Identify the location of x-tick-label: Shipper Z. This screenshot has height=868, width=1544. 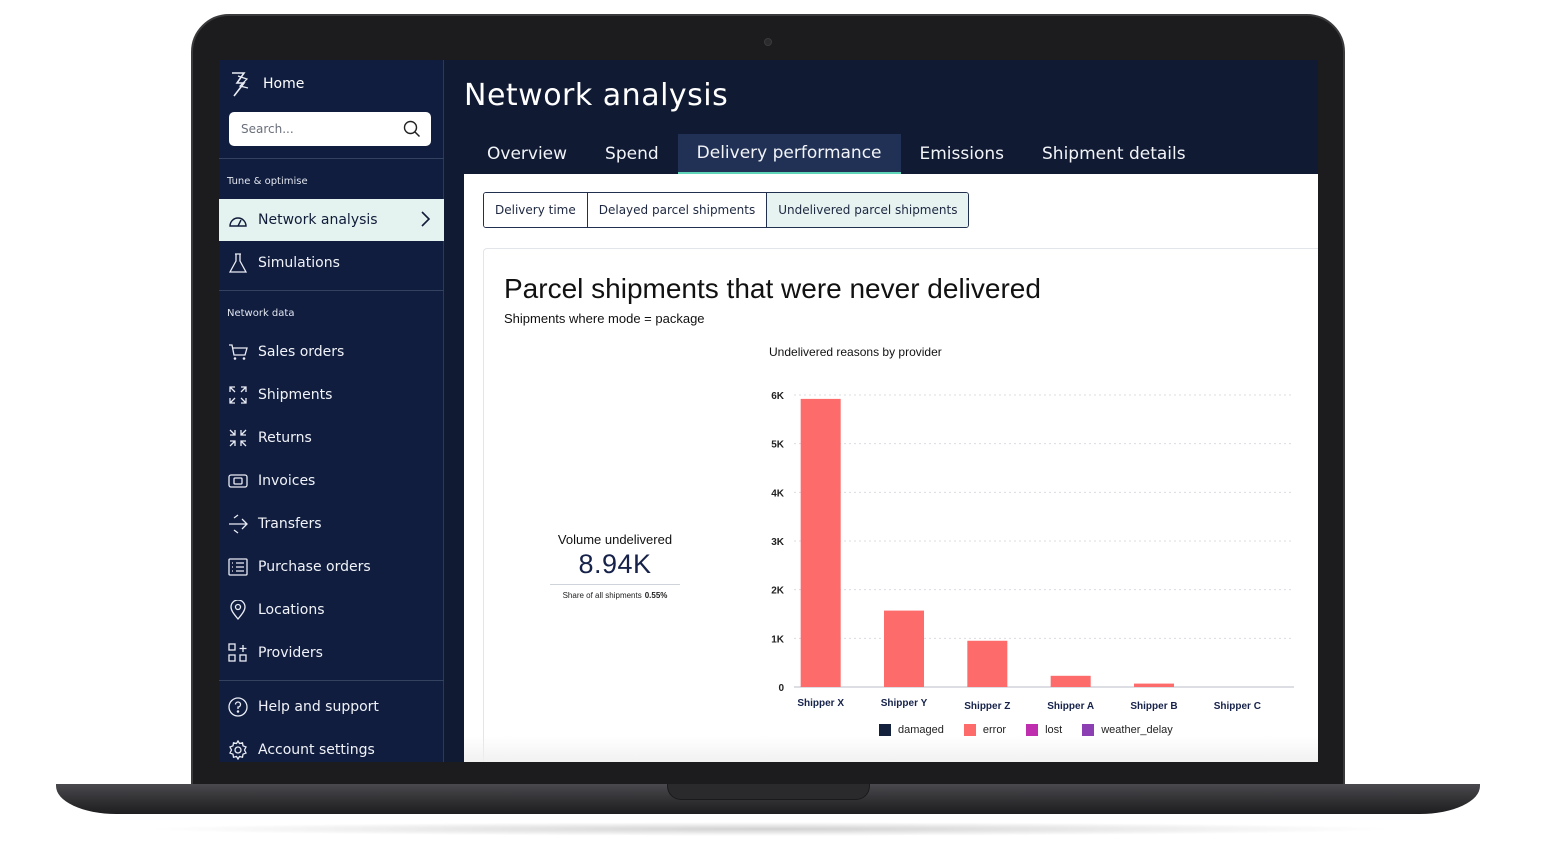
(987, 706).